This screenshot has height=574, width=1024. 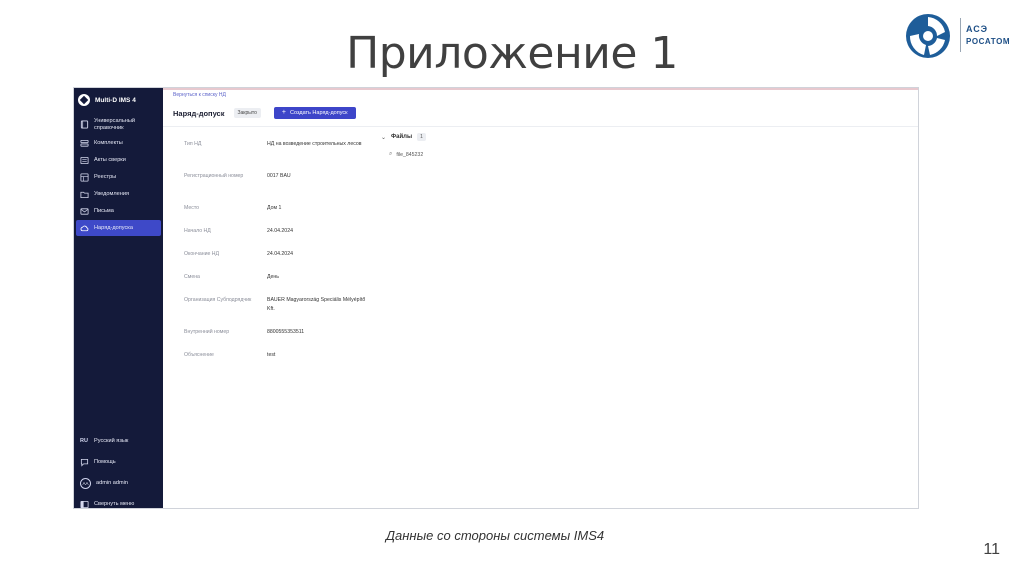 What do you see at coordinates (84, 228) in the screenshot?
I see `cloud-icon` at bounding box center [84, 228].